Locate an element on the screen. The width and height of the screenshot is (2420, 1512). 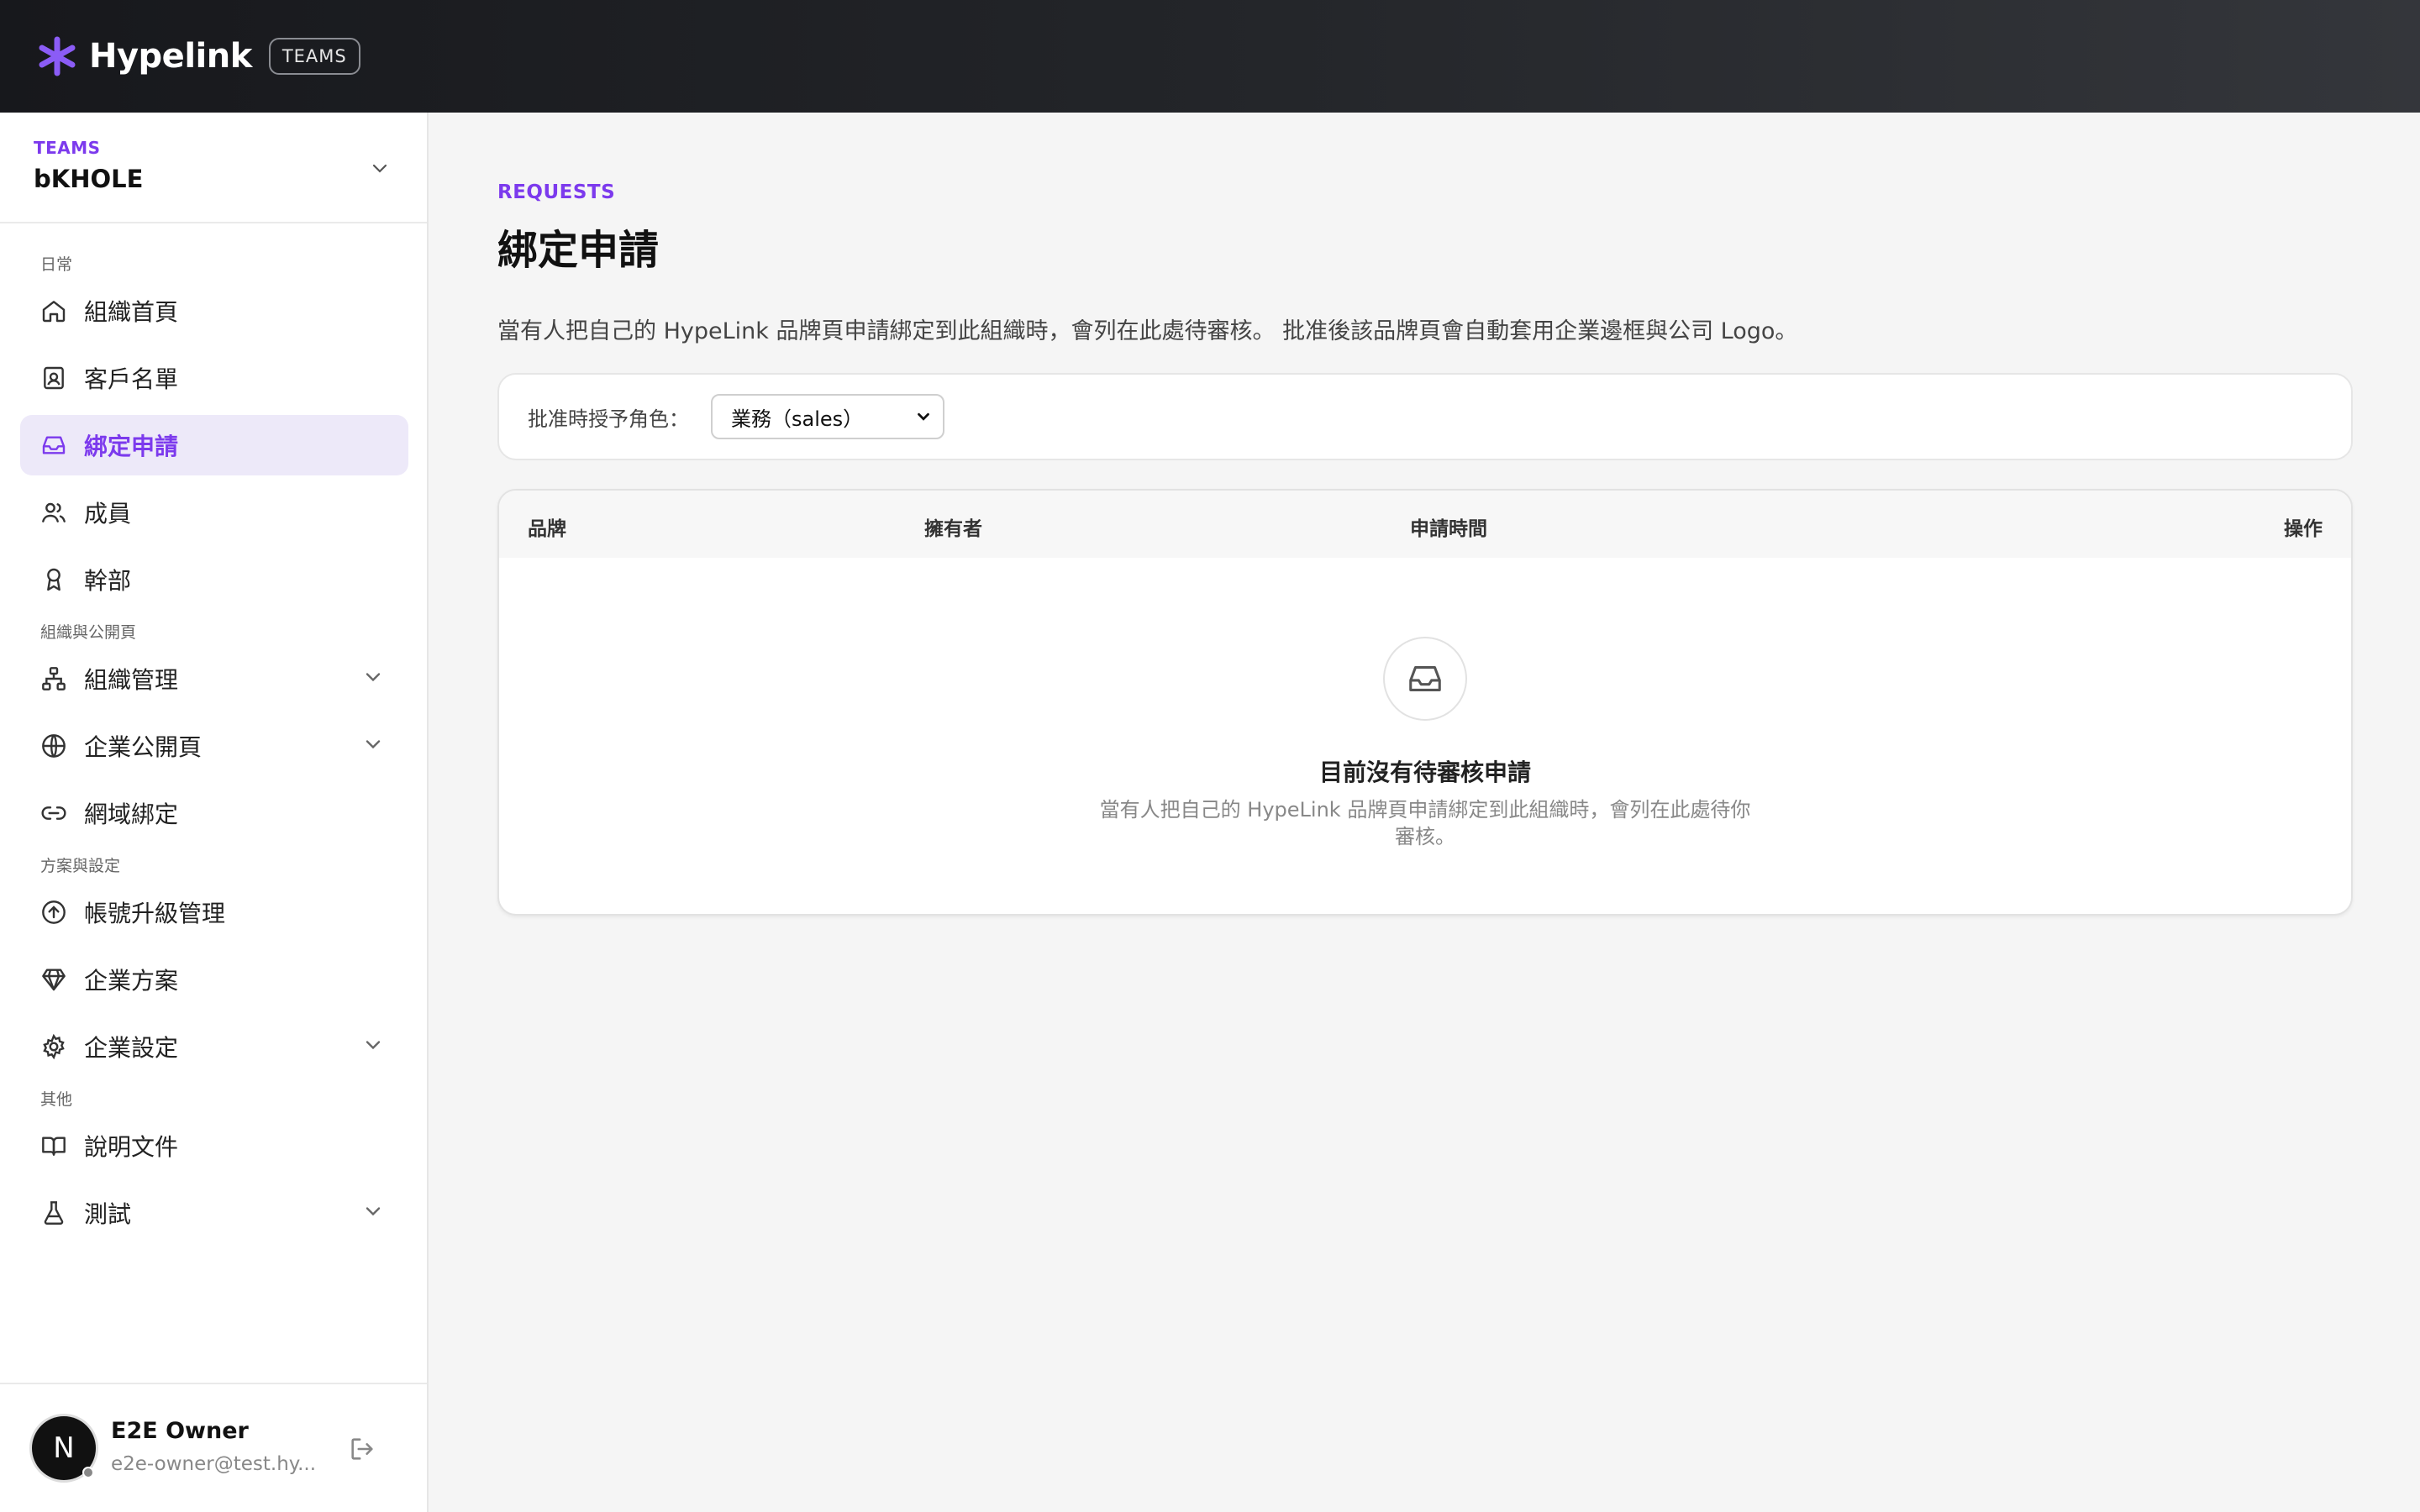
sidebar-item-label: 測試 is located at coordinates (108, 1214).